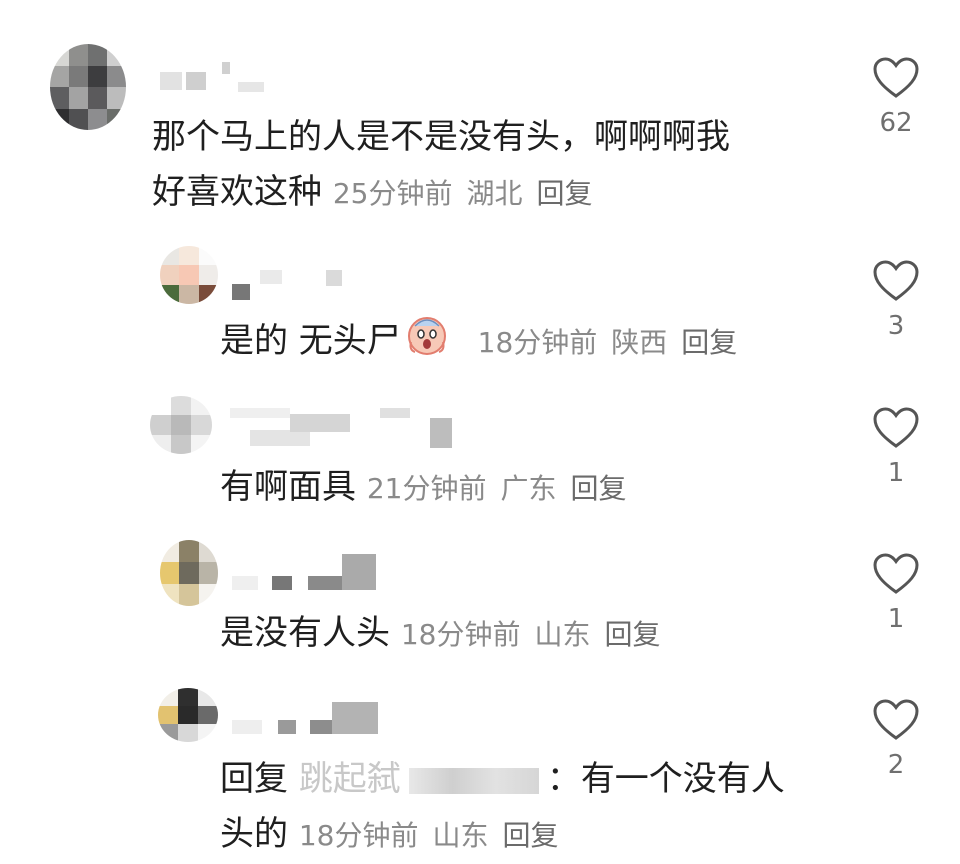  What do you see at coordinates (441, 137) in the screenshot?
I see `comment-text-line1: 那个马上的人是不是没有头，啊啊啊我` at bounding box center [441, 137].